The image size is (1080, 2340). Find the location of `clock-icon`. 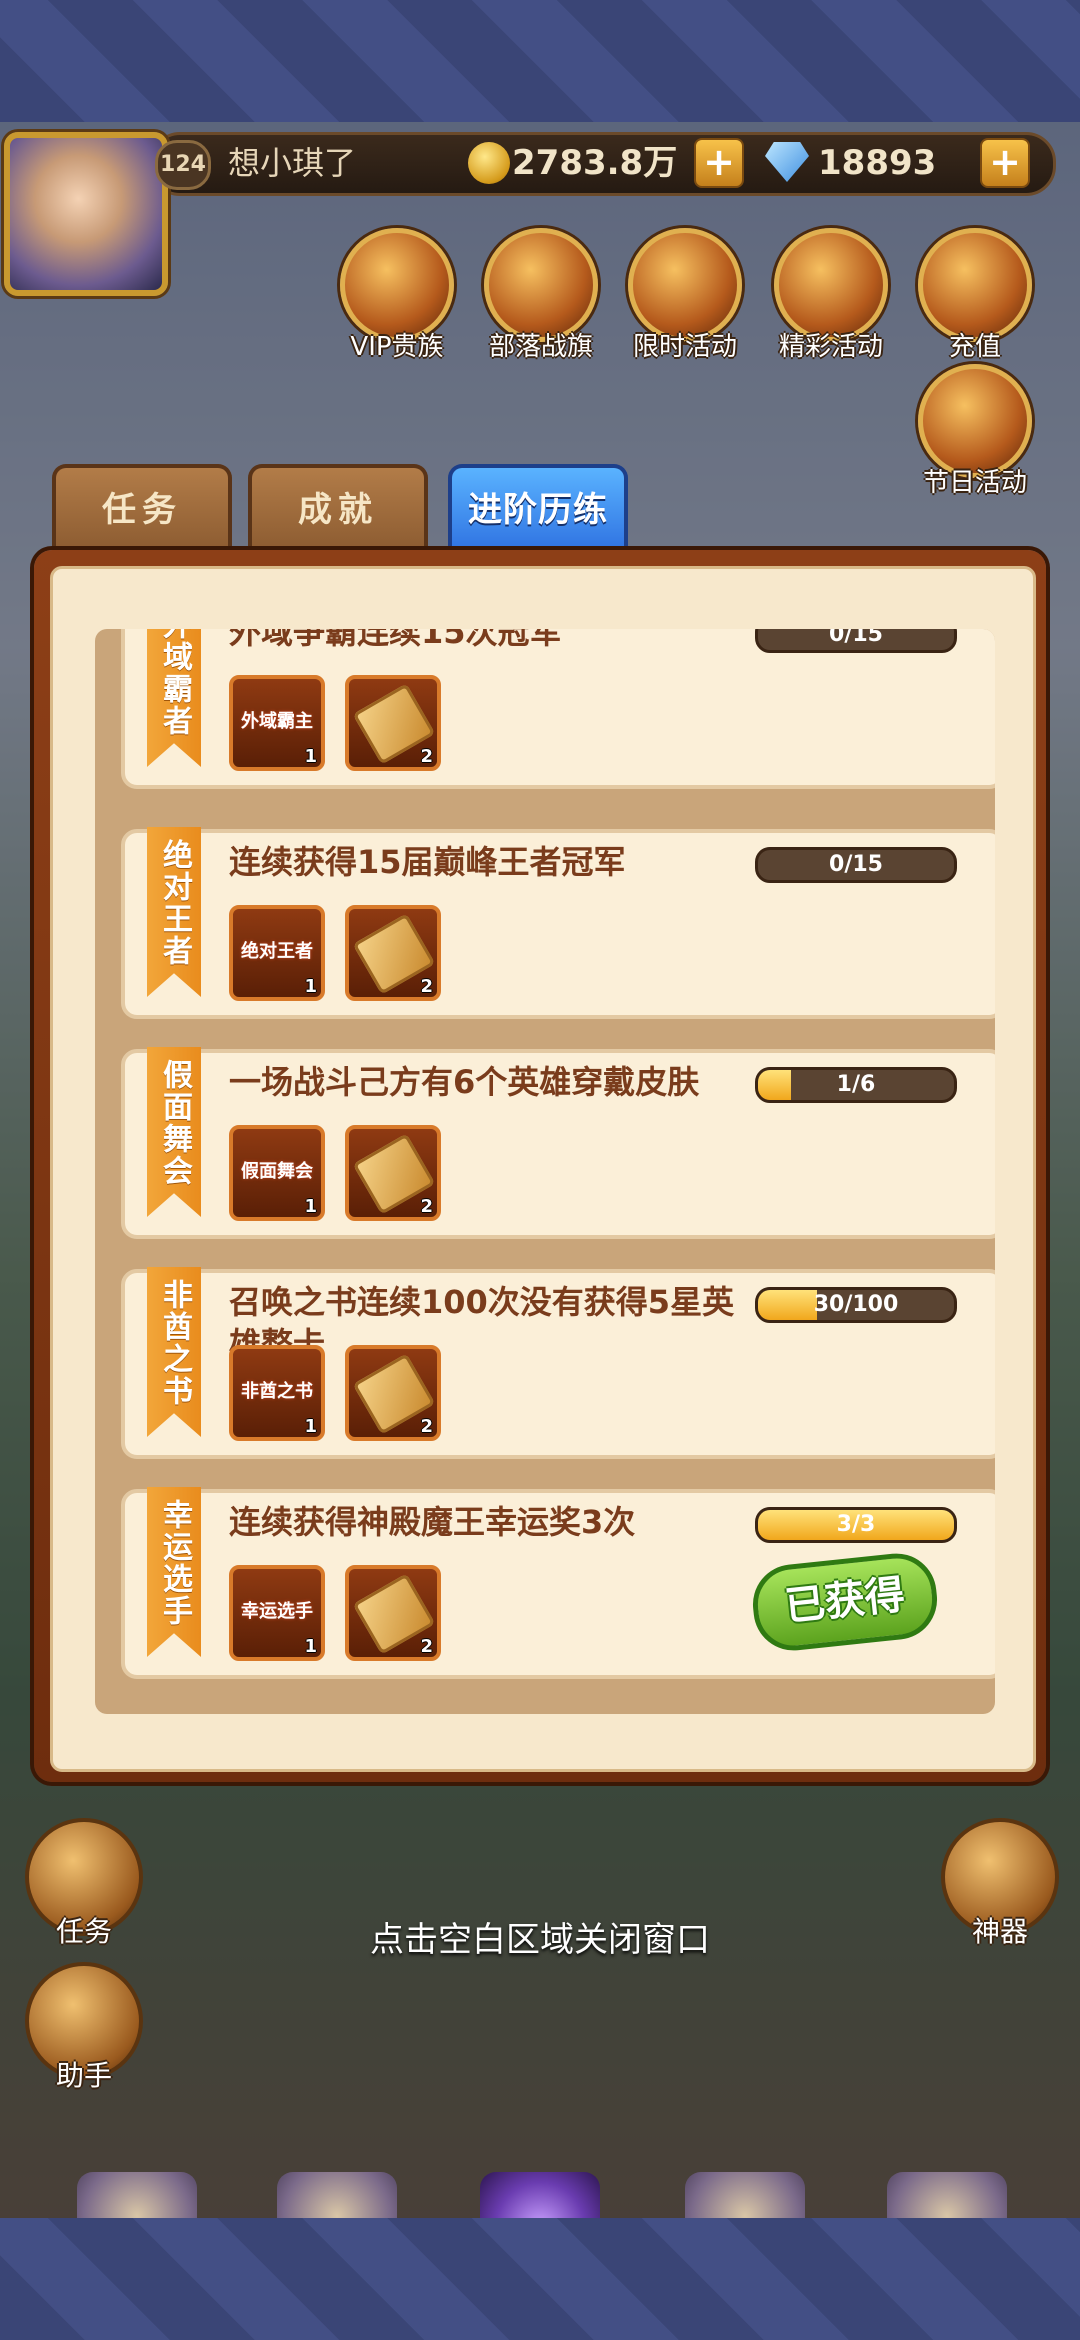

clock-icon is located at coordinates (685, 285).